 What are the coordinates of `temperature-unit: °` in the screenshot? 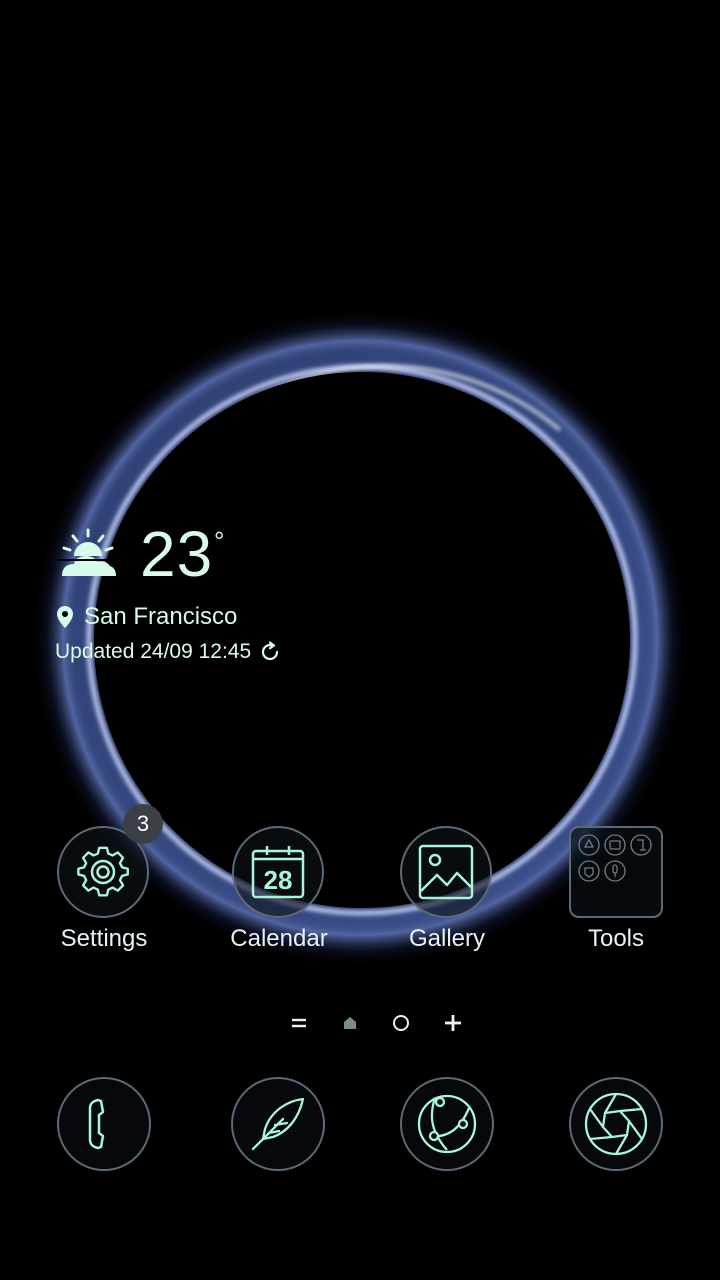 It's located at (219, 541).